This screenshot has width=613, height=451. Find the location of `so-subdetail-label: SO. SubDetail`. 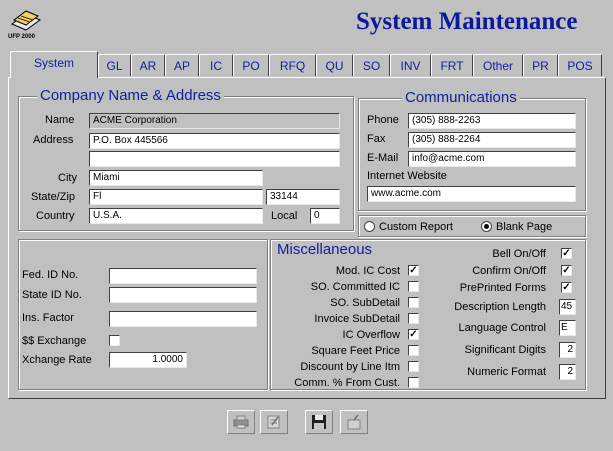

so-subdetail-label: SO. SubDetail is located at coordinates (365, 303).